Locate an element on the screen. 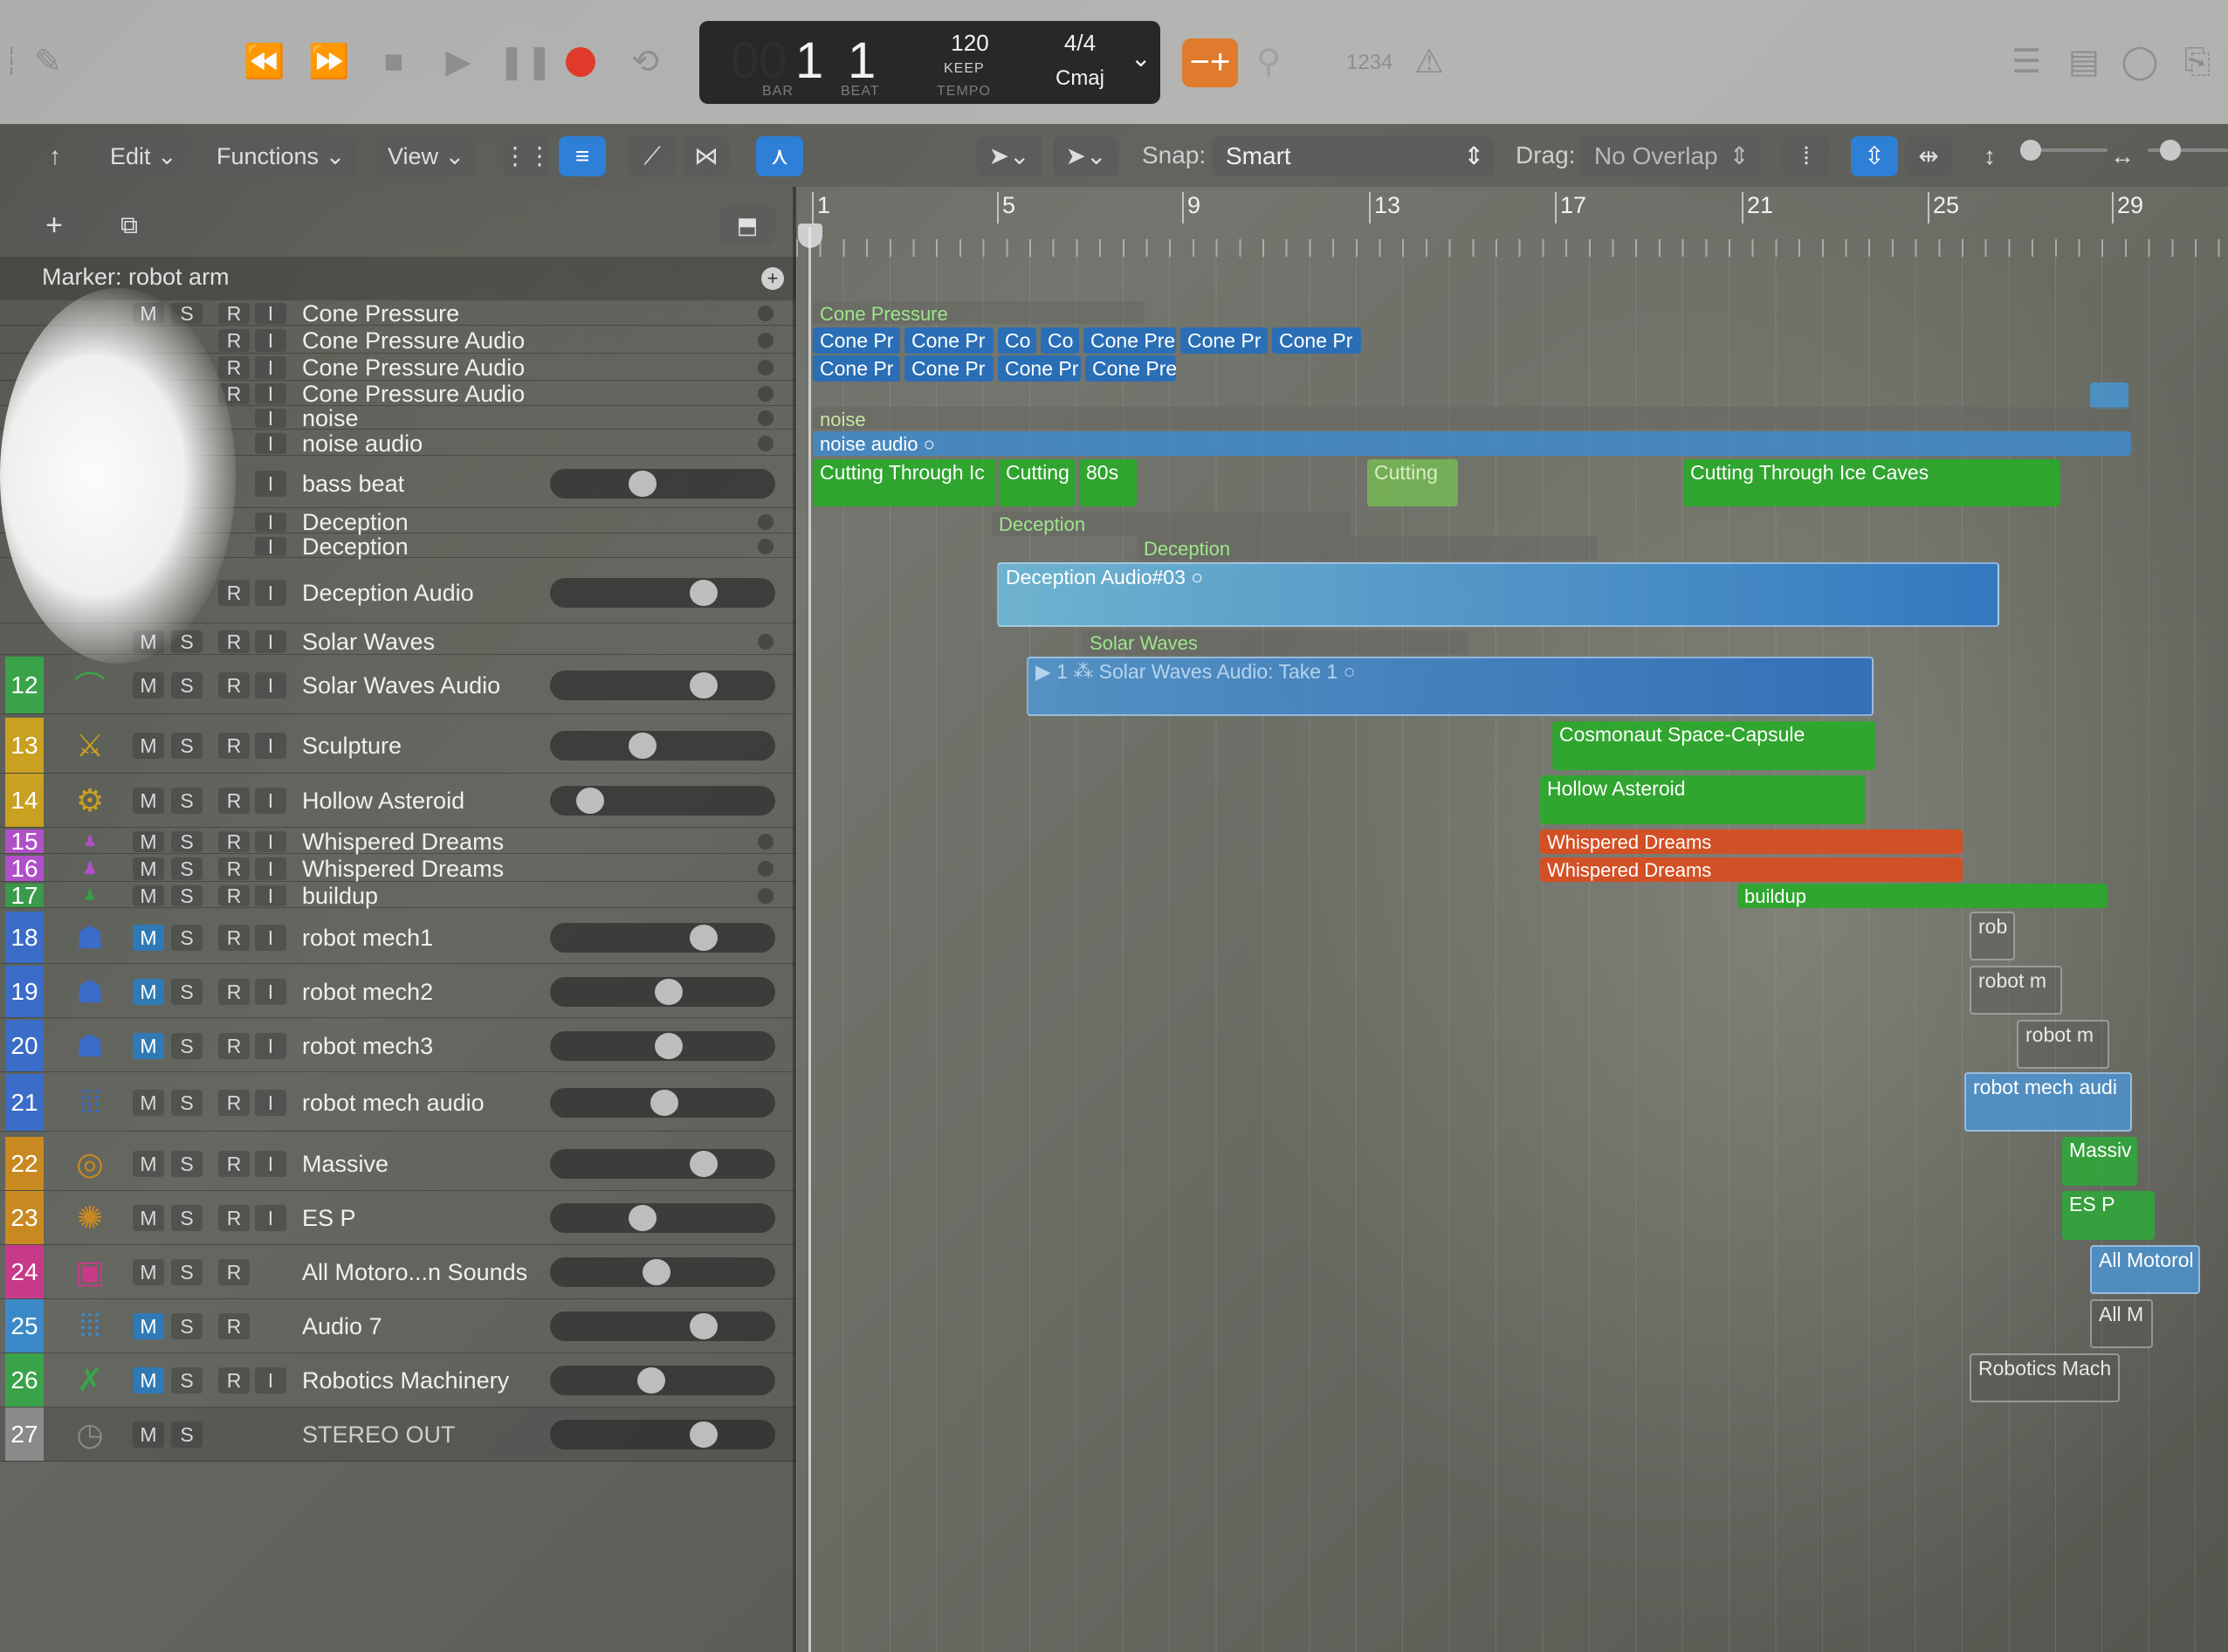 The image size is (2228, 1652). region-robotics-machinery: Robotics Mach is located at coordinates (2045, 1377).